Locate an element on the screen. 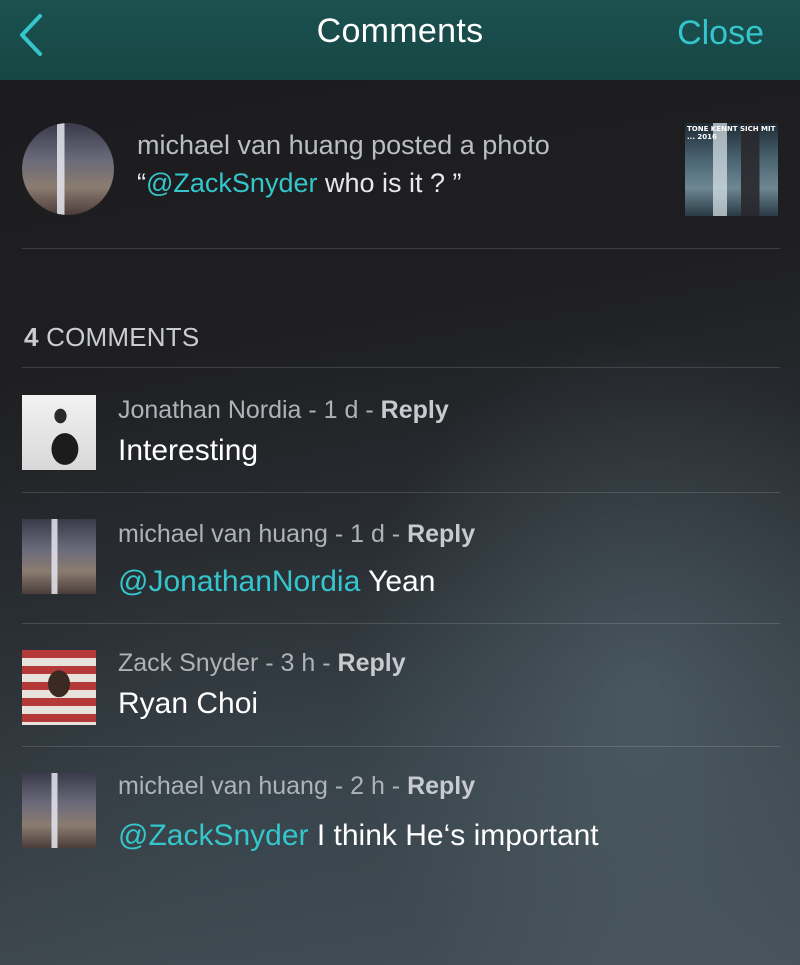 The image size is (800, 965). post-caption: “@ZackSnyder who is it ? ” is located at coordinates (299, 183).